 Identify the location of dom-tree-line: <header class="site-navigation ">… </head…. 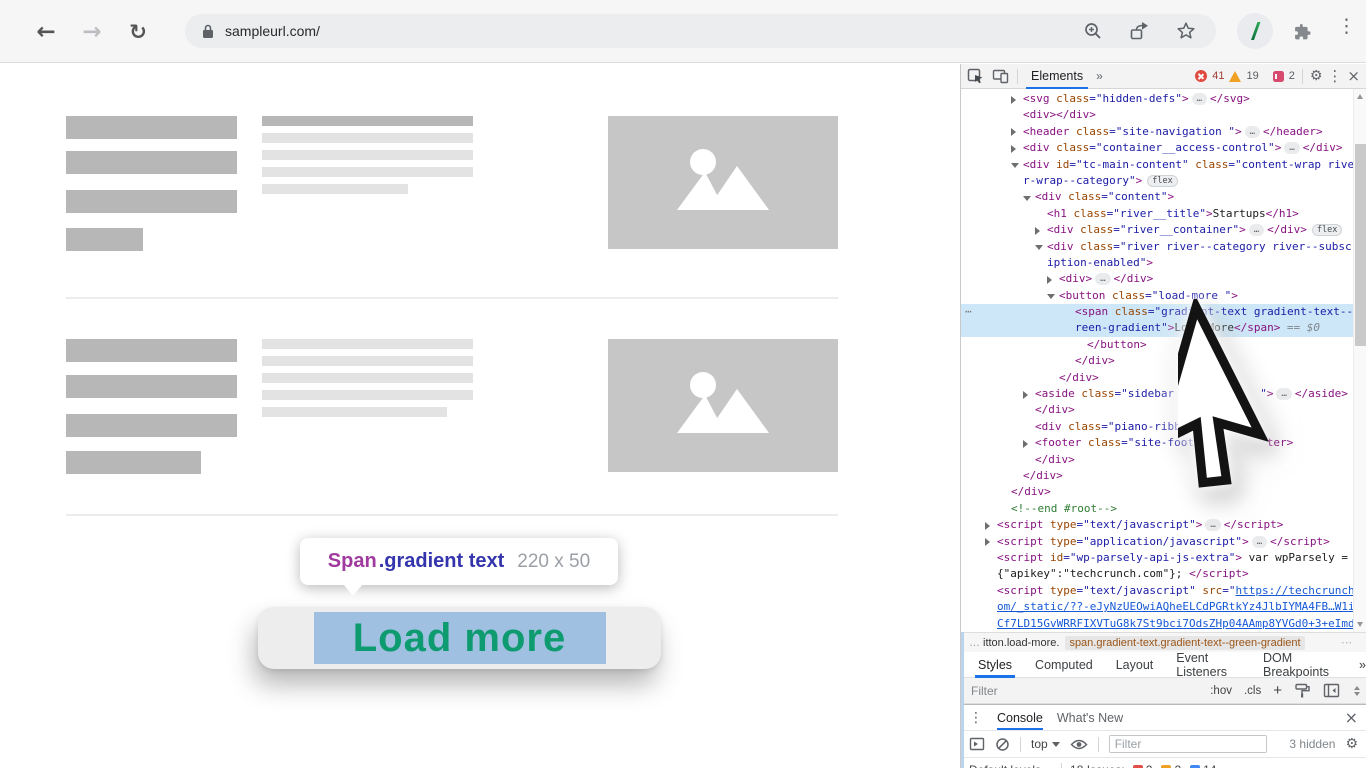
(1163, 132).